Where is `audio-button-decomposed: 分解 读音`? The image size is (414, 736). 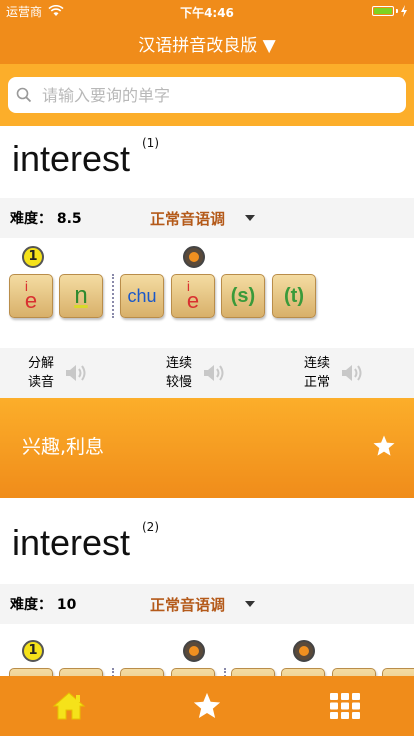
audio-button-decomposed: 分解 读音 is located at coordinates (59, 373).